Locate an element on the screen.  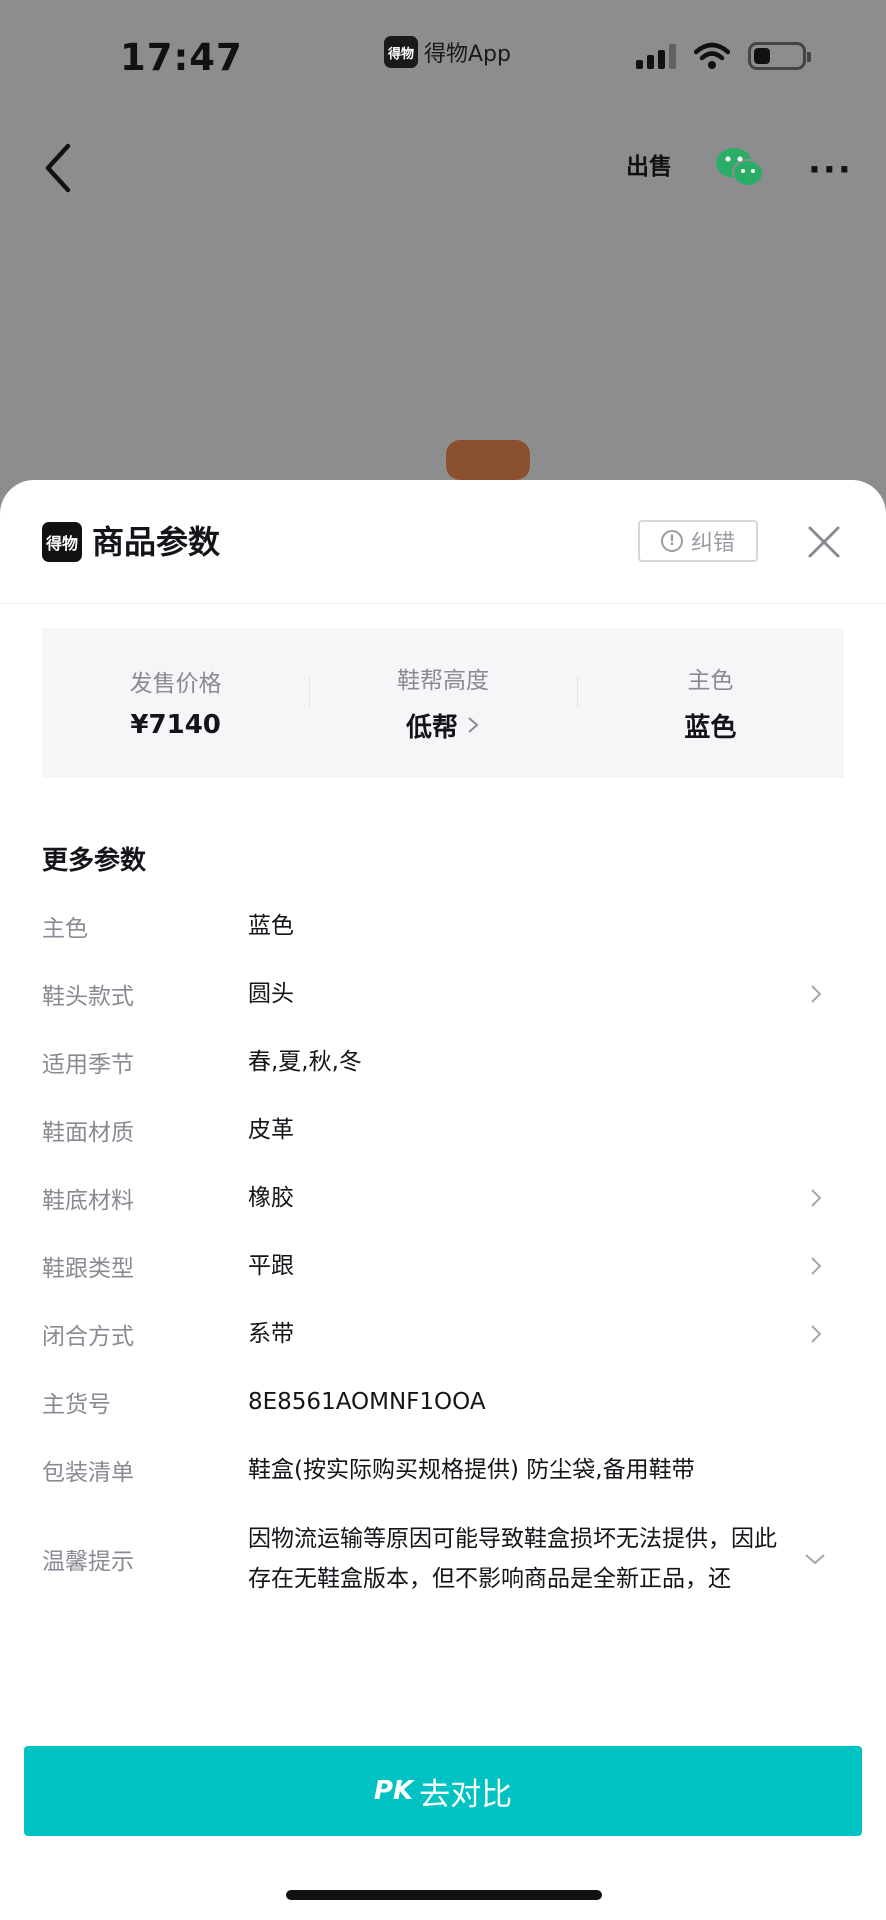
summary-value: ¥7140 is located at coordinates (175, 725).